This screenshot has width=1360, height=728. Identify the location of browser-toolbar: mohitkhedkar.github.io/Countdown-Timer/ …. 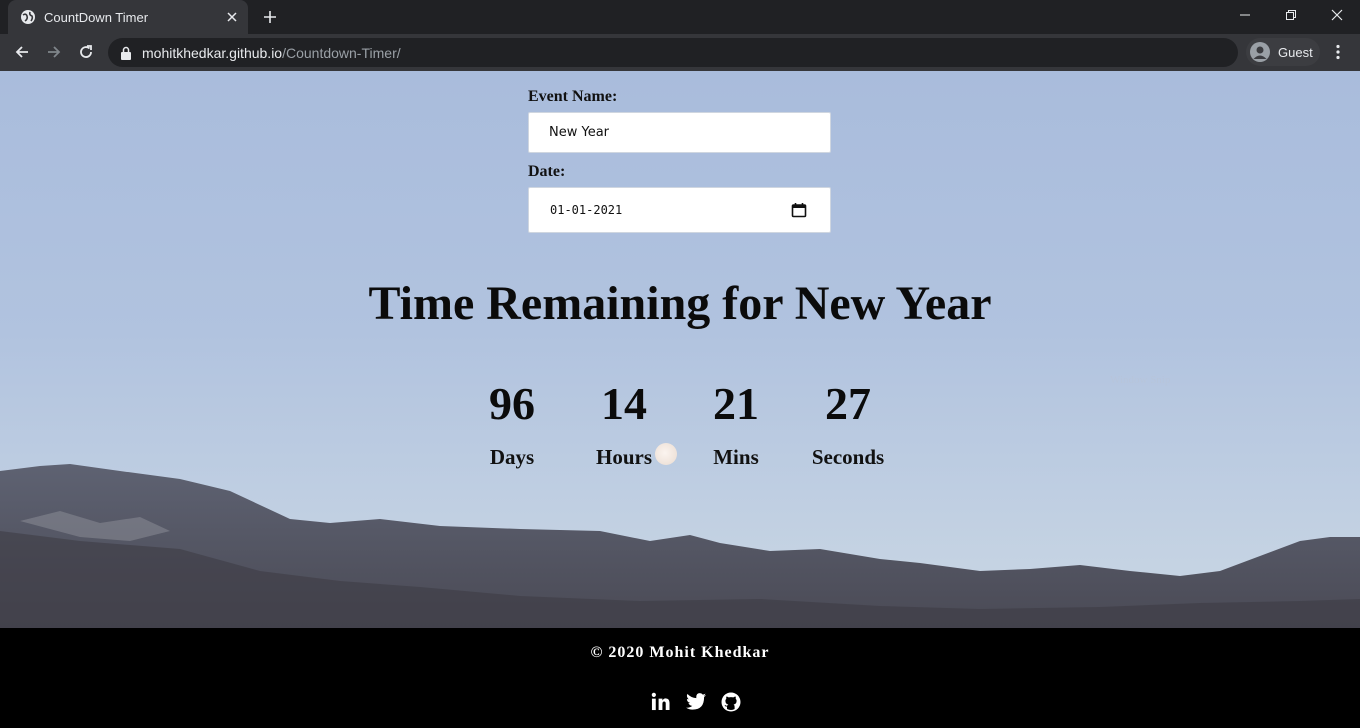
(680, 52).